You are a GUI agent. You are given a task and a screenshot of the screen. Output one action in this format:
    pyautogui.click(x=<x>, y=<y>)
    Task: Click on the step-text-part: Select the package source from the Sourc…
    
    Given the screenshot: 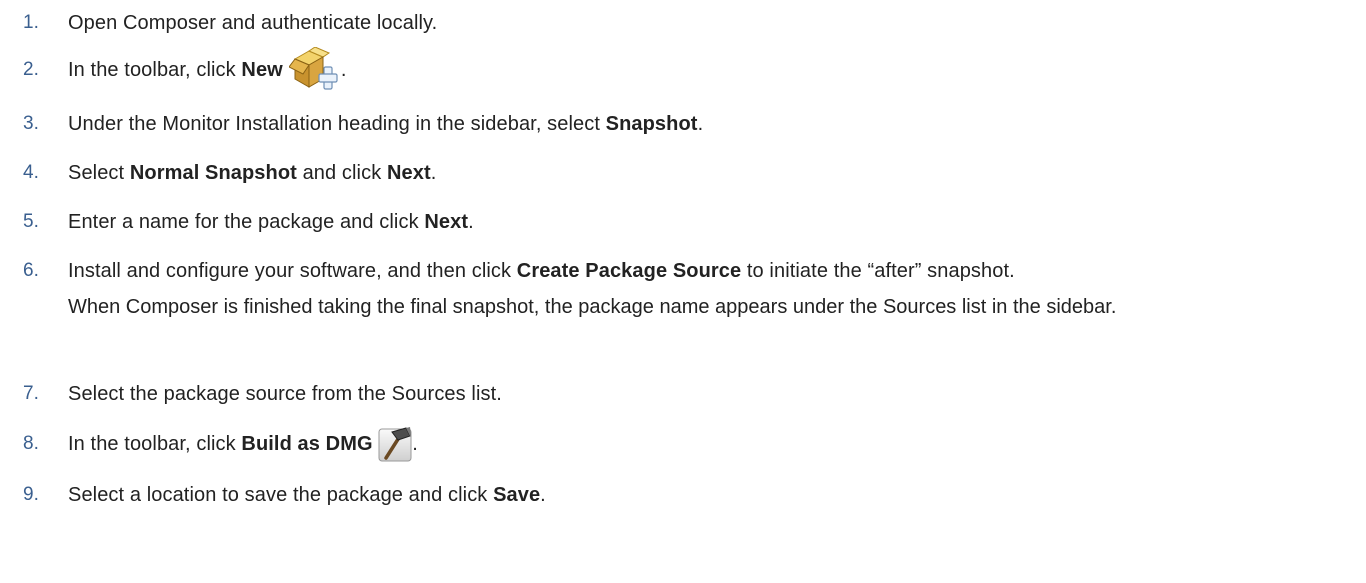 What is the action you would take?
    pyautogui.click(x=285, y=394)
    